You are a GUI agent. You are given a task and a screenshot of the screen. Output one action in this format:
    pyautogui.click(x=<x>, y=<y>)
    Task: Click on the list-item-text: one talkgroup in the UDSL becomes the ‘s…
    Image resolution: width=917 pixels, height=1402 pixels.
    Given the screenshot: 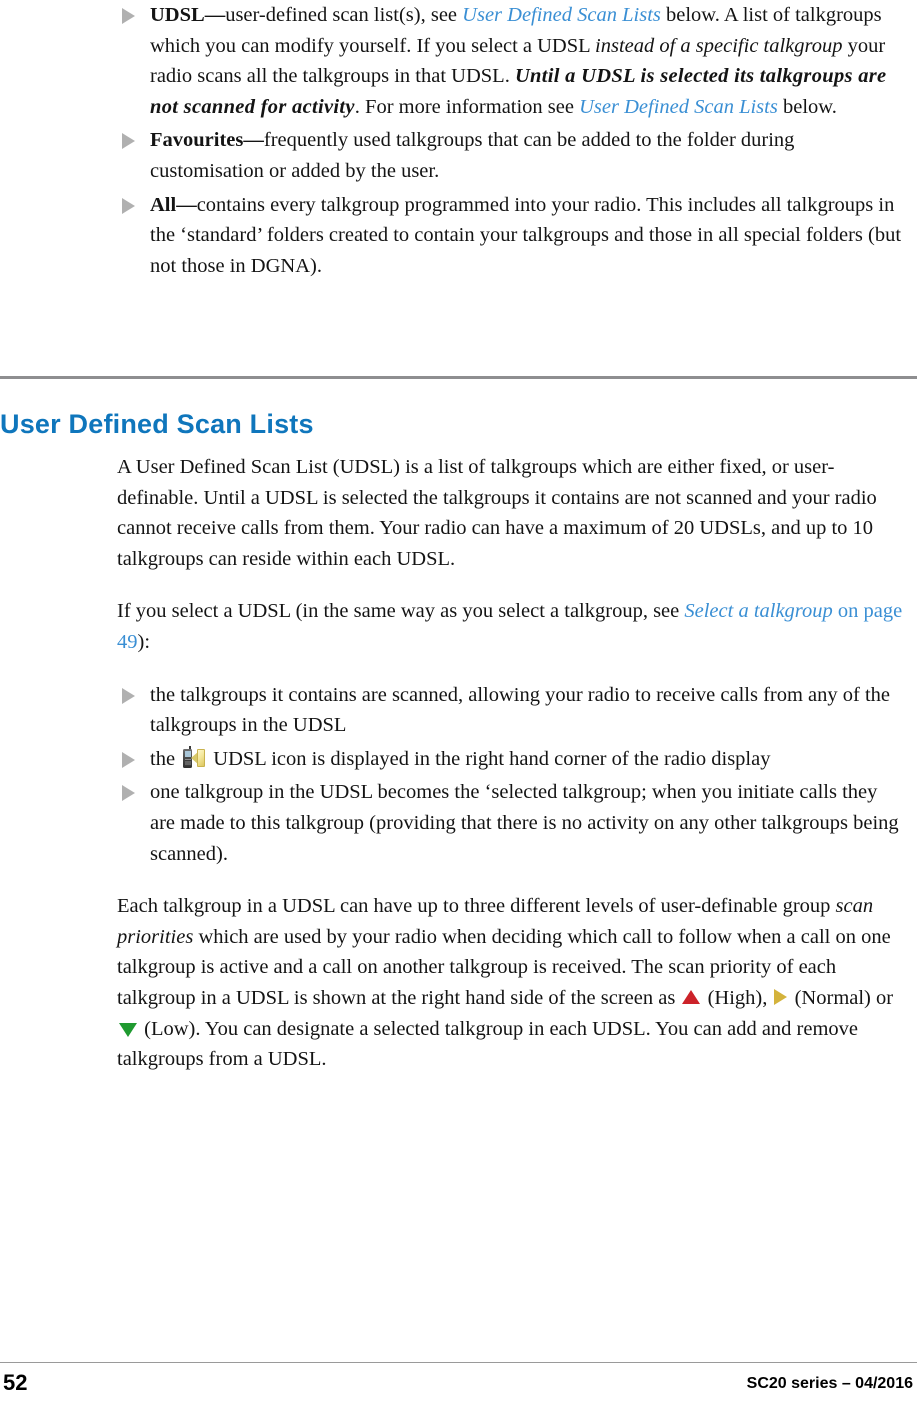 What is the action you would take?
    pyautogui.click(x=524, y=823)
    